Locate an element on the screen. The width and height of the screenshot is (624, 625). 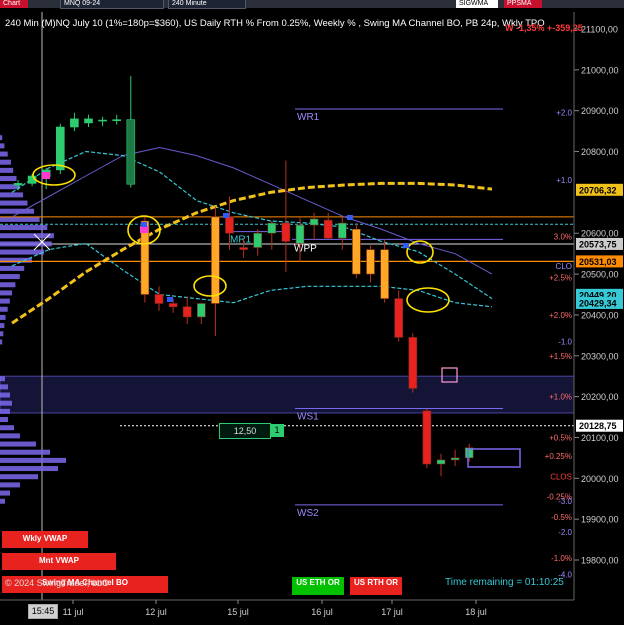
y-tick-label: 20100,00 is located at coordinates (600, 438).